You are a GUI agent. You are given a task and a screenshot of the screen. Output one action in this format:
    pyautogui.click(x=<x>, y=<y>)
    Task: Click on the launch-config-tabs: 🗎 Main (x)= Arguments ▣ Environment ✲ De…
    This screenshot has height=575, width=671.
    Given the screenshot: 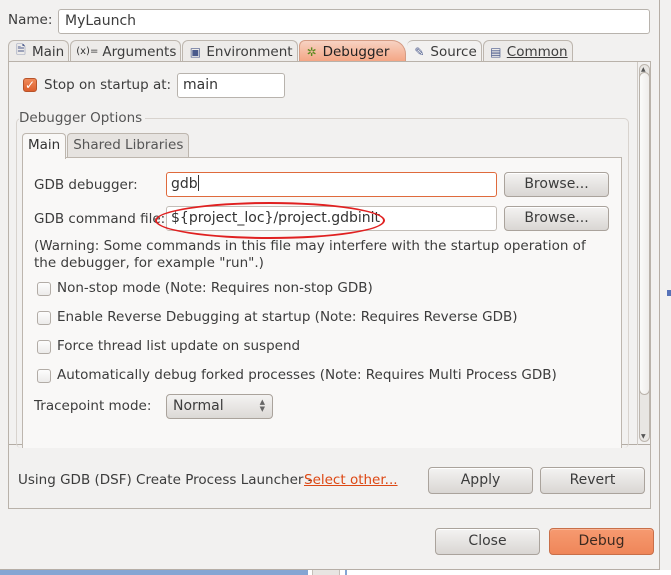 What is the action you would take?
    pyautogui.click(x=291, y=51)
    